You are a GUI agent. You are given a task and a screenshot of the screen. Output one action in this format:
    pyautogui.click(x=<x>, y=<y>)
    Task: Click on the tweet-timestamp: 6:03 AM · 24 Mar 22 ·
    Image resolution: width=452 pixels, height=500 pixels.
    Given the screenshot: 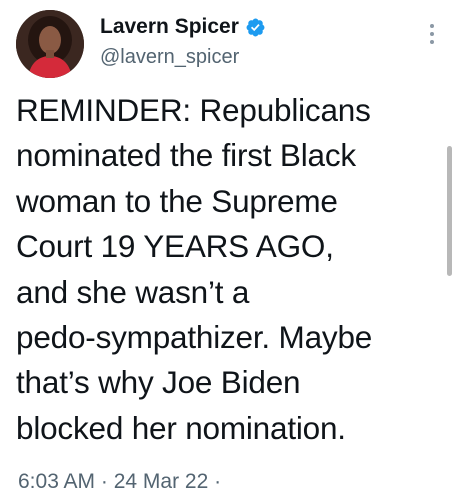 What is the action you would take?
    pyautogui.click(x=119, y=482)
    